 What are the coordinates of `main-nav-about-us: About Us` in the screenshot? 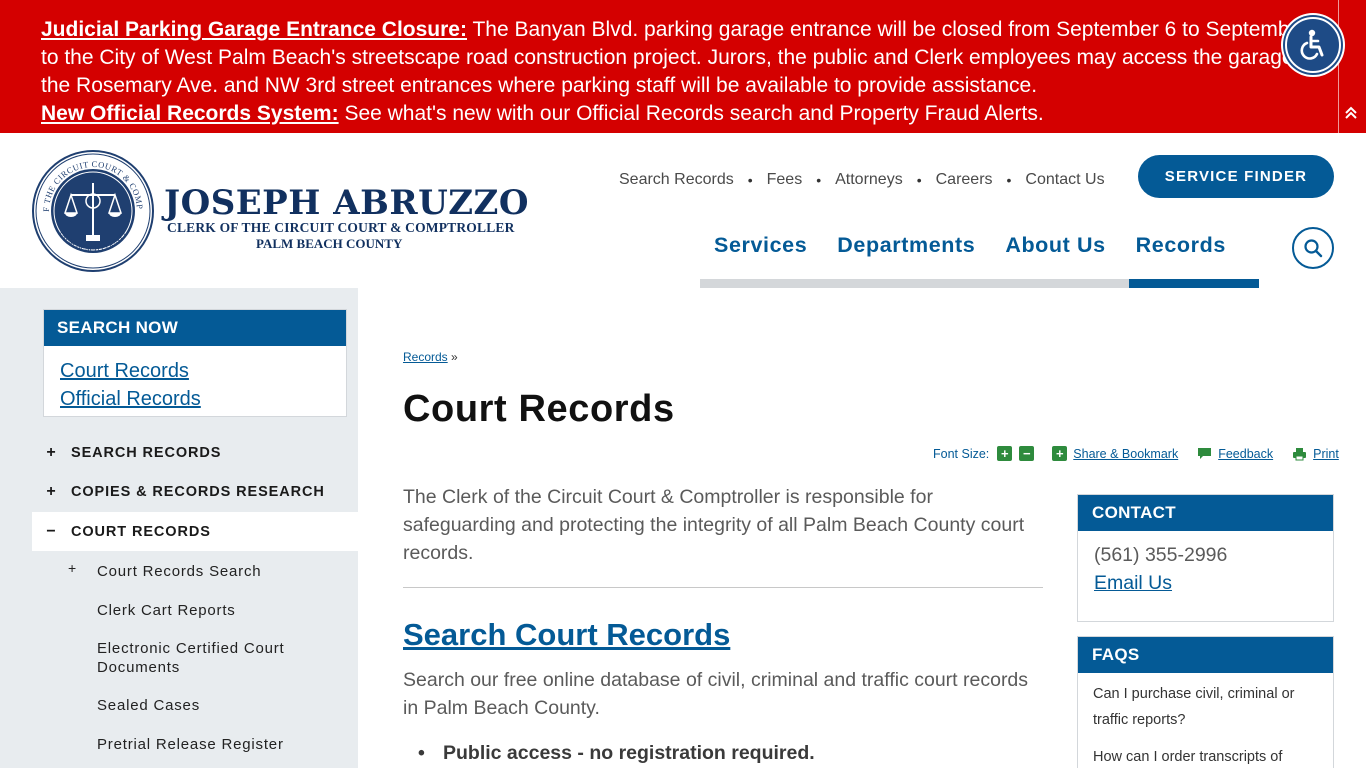 It's located at (1055, 245).